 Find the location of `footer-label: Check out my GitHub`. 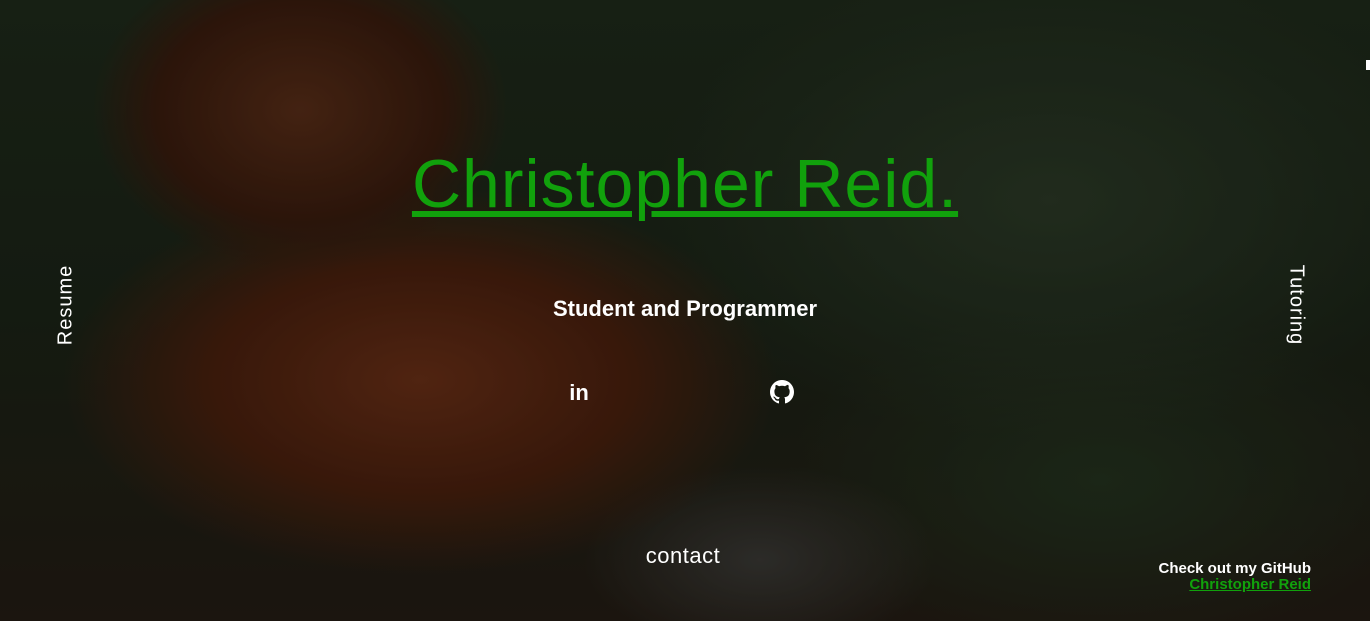

footer-label: Check out my GitHub is located at coordinates (1234, 568).